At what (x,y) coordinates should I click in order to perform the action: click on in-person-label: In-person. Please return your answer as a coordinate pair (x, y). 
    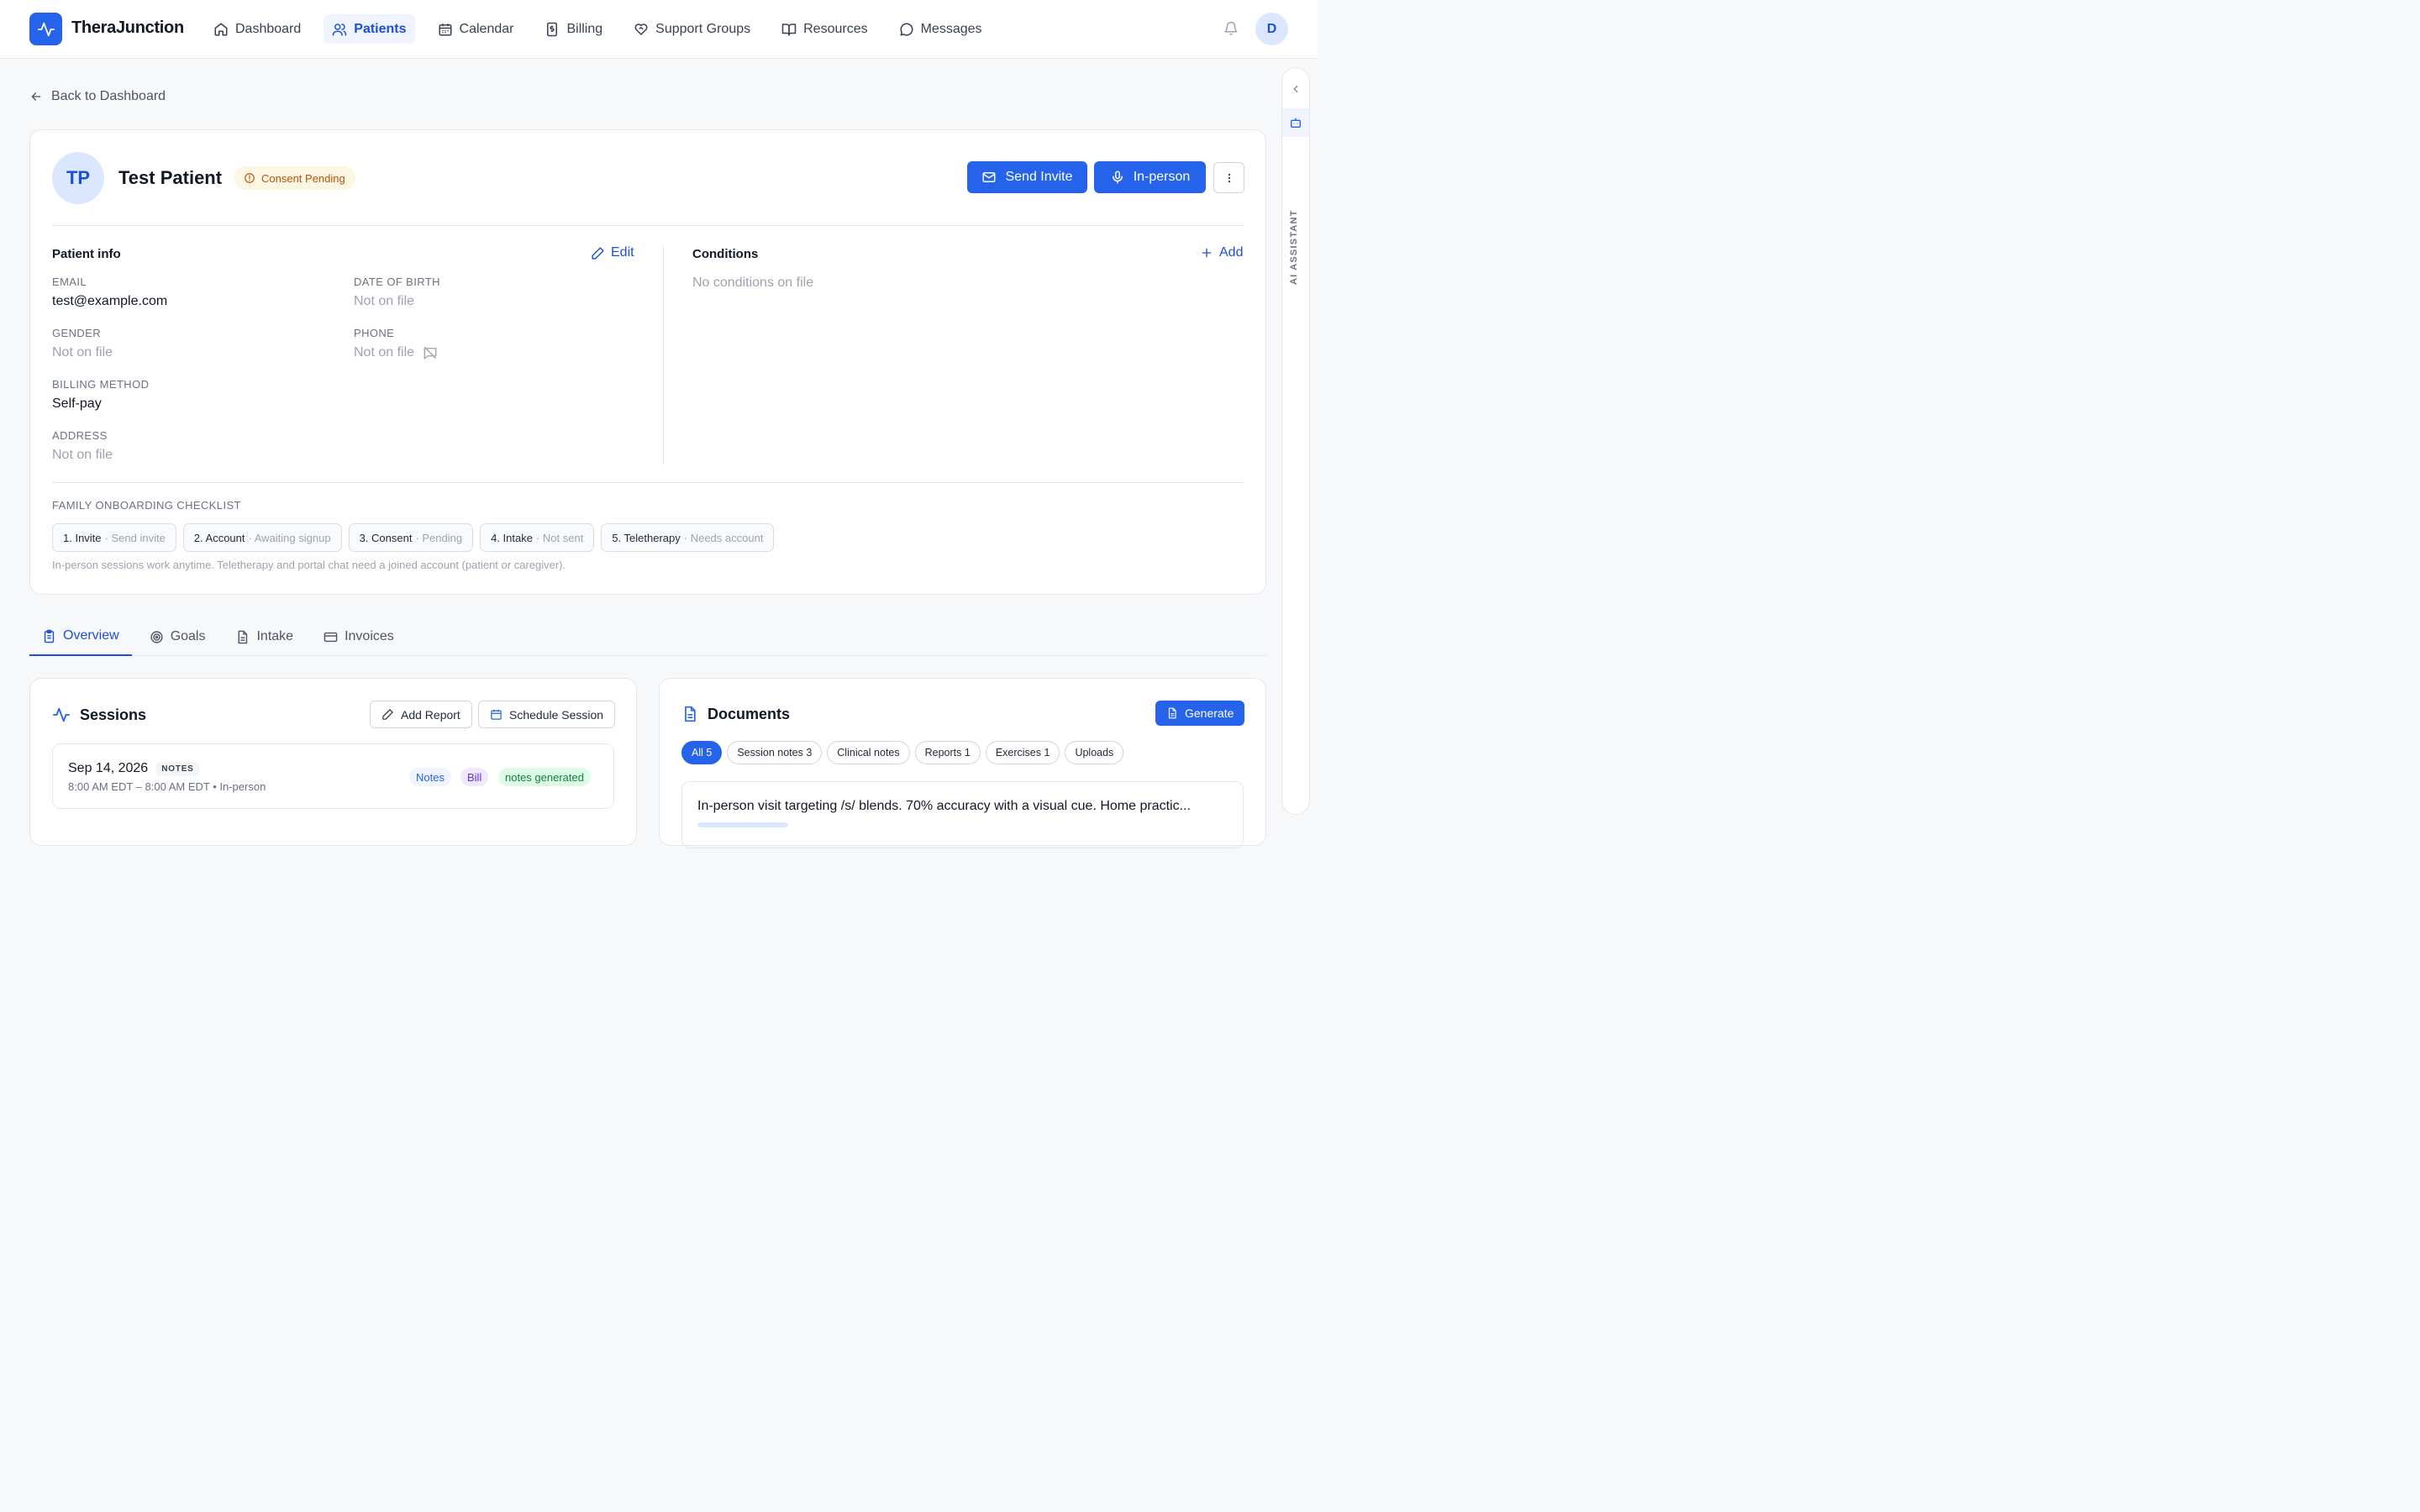
    Looking at the image, I should click on (1162, 177).